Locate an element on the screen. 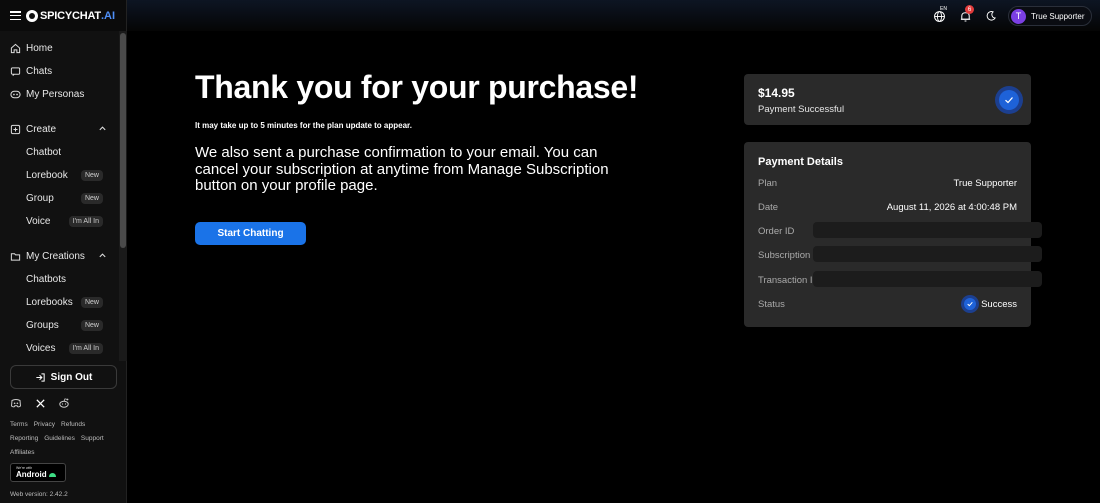 The height and width of the screenshot is (503, 1100). sign-out-button: Sign Out is located at coordinates (63, 377).